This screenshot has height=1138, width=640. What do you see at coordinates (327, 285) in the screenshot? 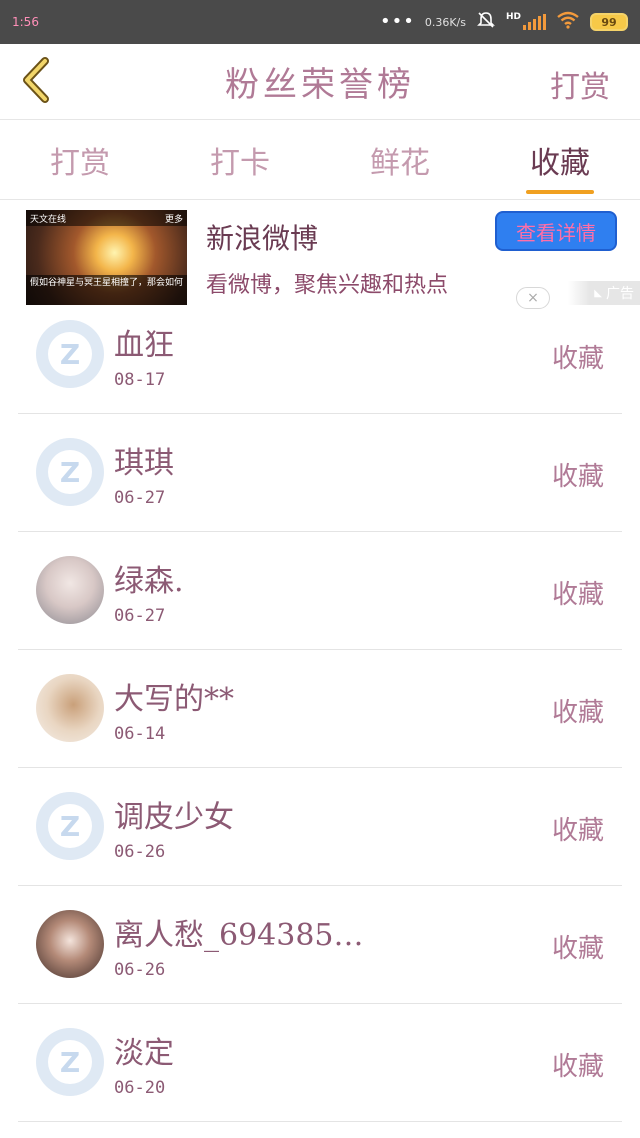
I see `ad-description: 看微博，聚焦兴趣和热点` at bounding box center [327, 285].